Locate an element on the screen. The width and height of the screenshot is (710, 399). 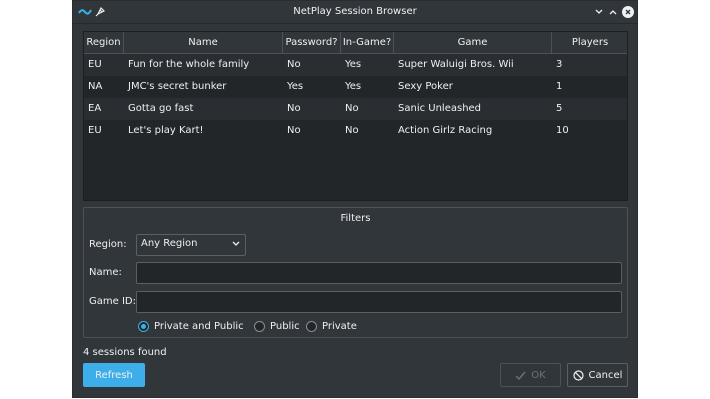
region-label: Region: is located at coordinates (108, 244).